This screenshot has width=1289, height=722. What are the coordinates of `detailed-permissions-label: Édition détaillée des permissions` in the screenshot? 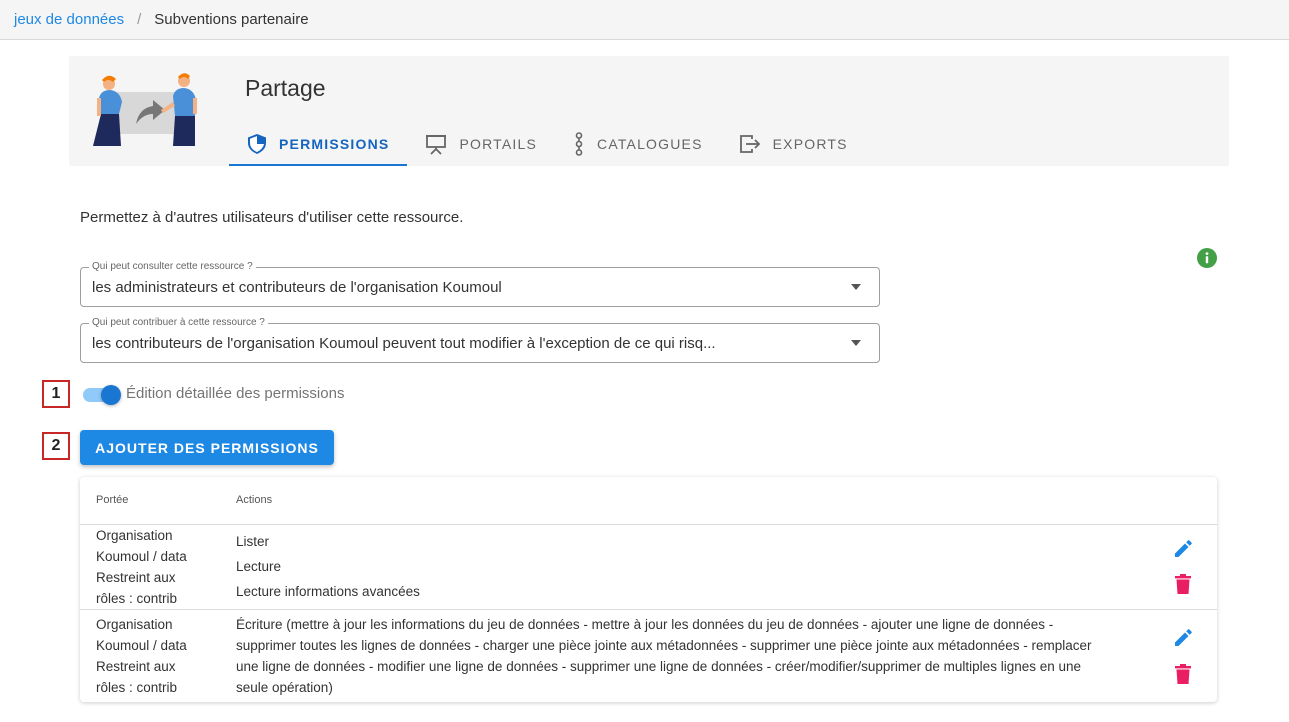 It's located at (235, 393).